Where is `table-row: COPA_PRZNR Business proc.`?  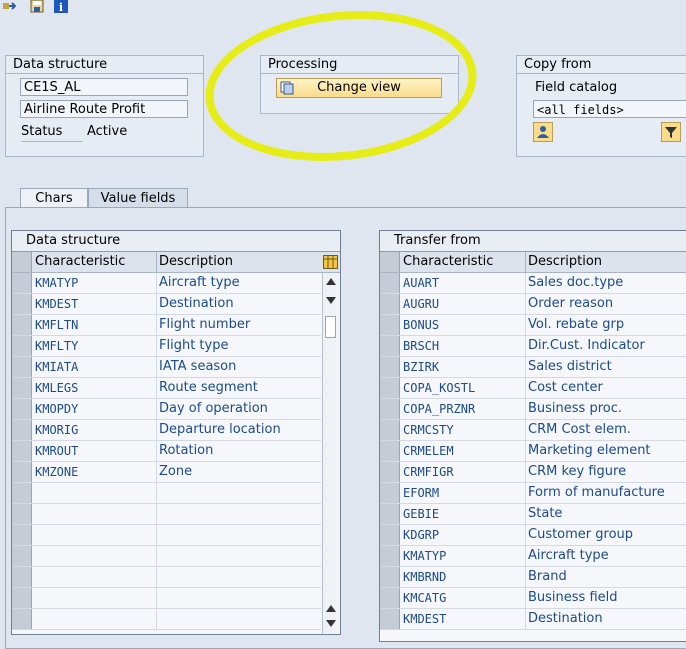 table-row: COPA_PRZNR Business proc. is located at coordinates (533, 409).